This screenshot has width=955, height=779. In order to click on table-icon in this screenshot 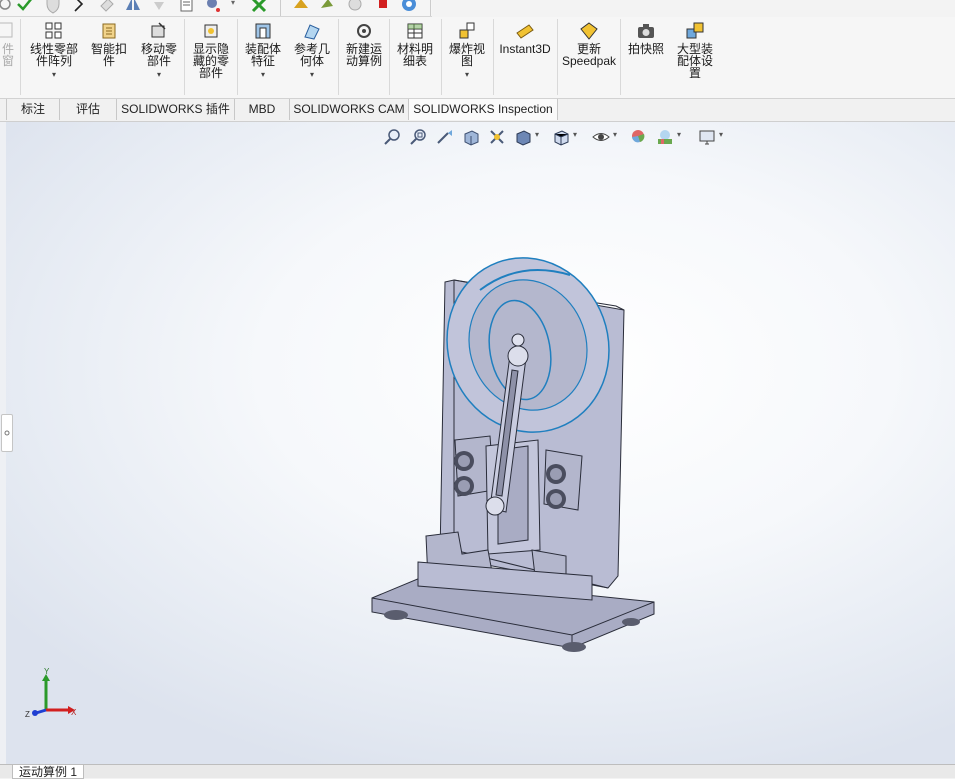, I will do `click(415, 31)`.